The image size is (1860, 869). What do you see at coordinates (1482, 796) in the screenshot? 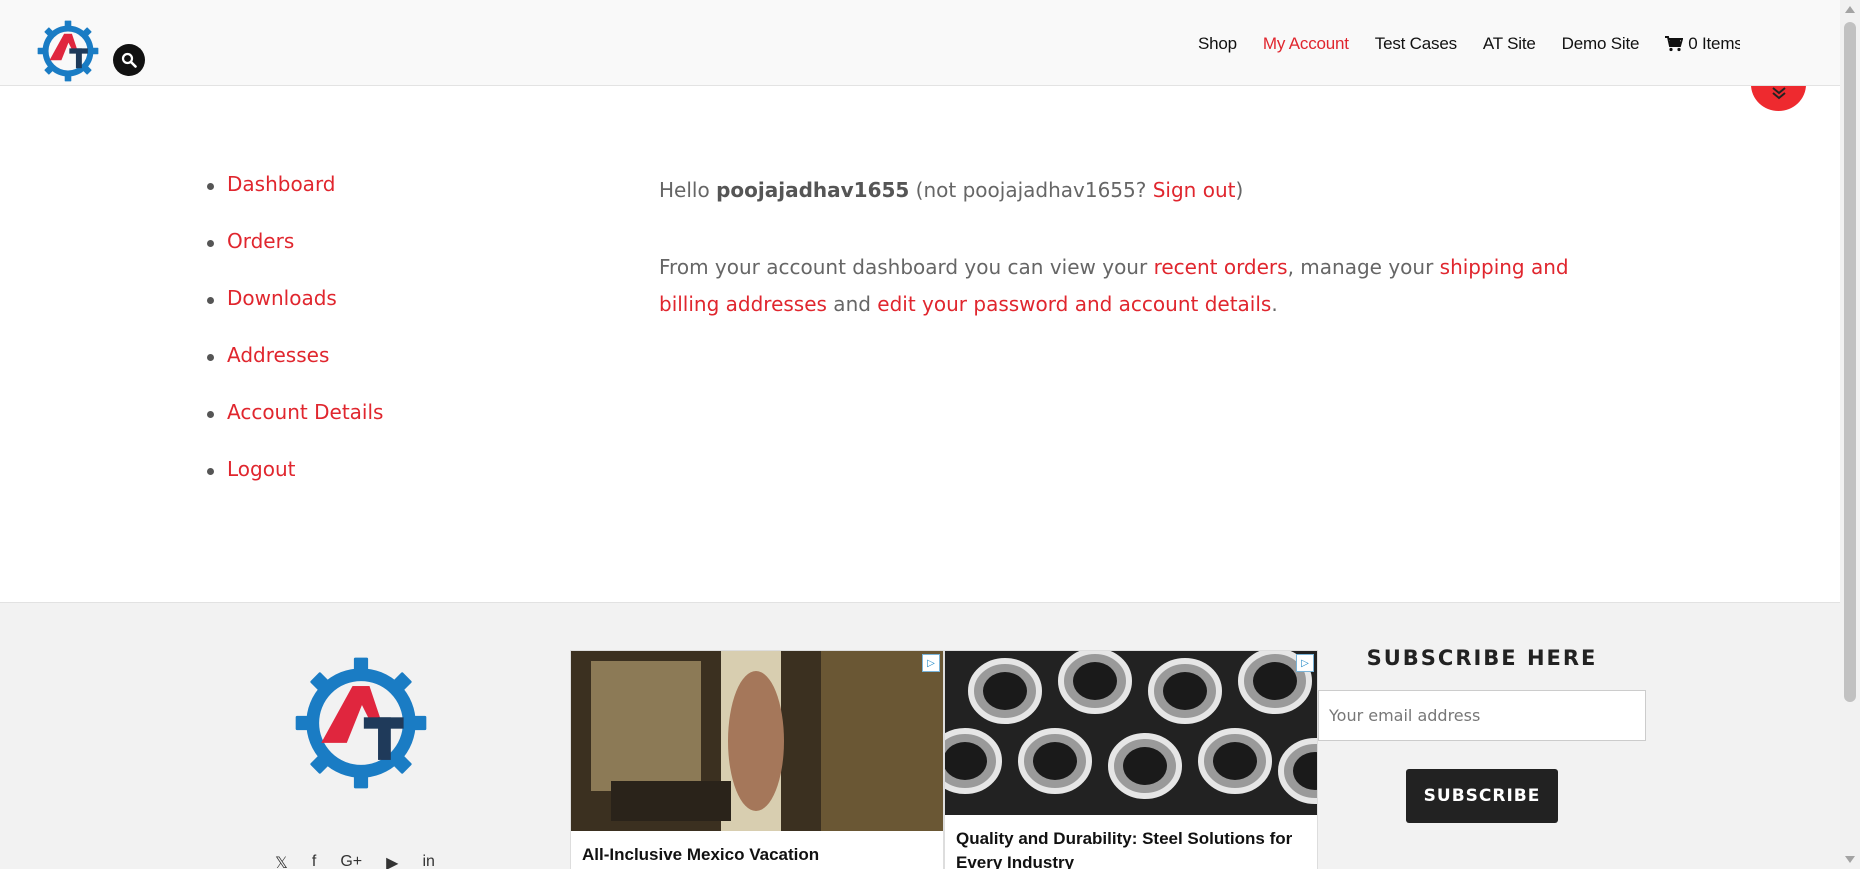
I see `subscribe-button: SUBSCRIBE` at bounding box center [1482, 796].